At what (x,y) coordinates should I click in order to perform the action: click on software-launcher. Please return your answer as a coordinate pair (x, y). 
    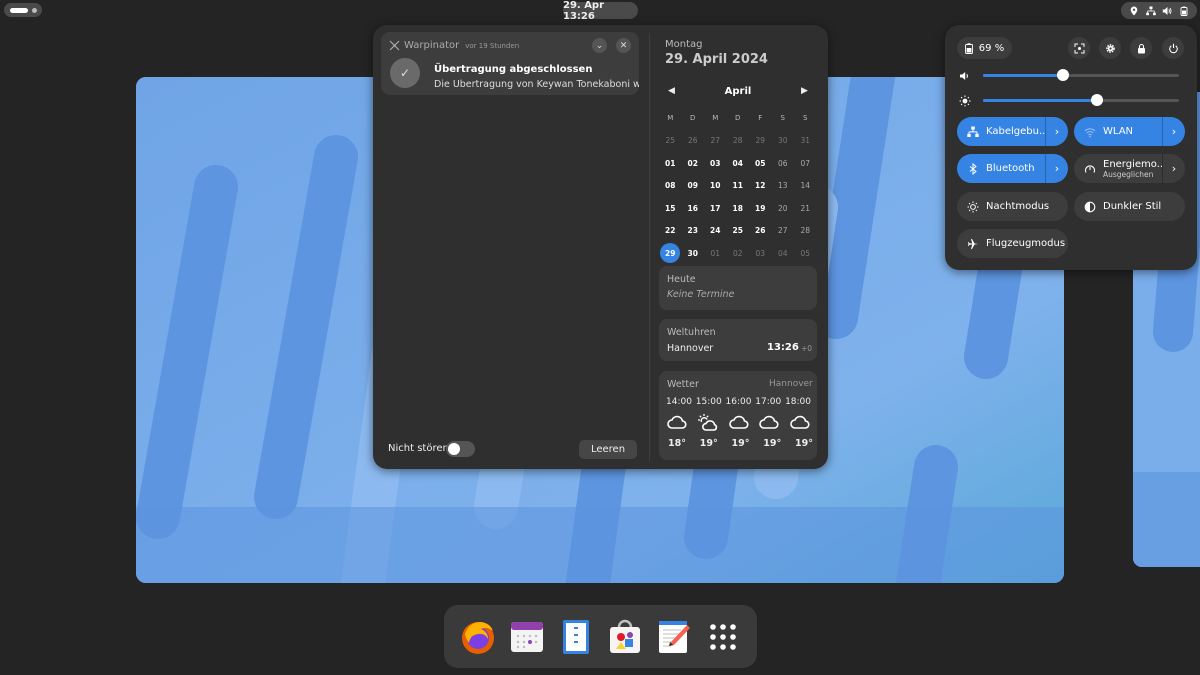
    Looking at the image, I should click on (625, 637).